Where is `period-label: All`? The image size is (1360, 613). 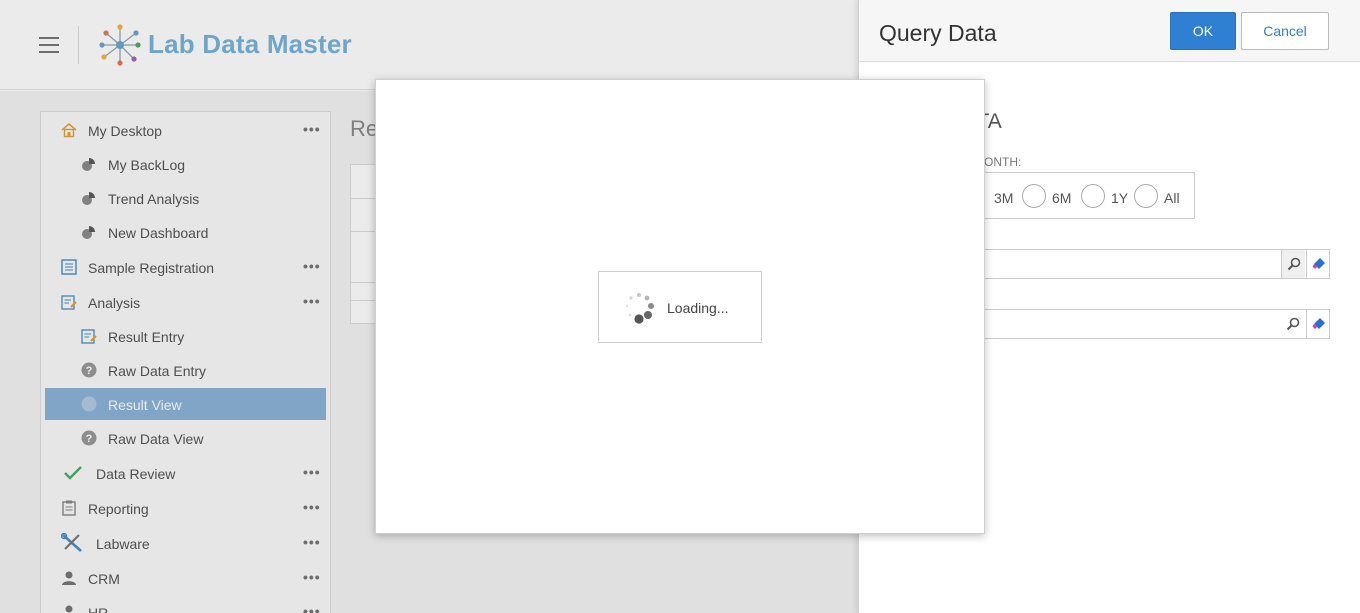
period-label: All is located at coordinates (1172, 198).